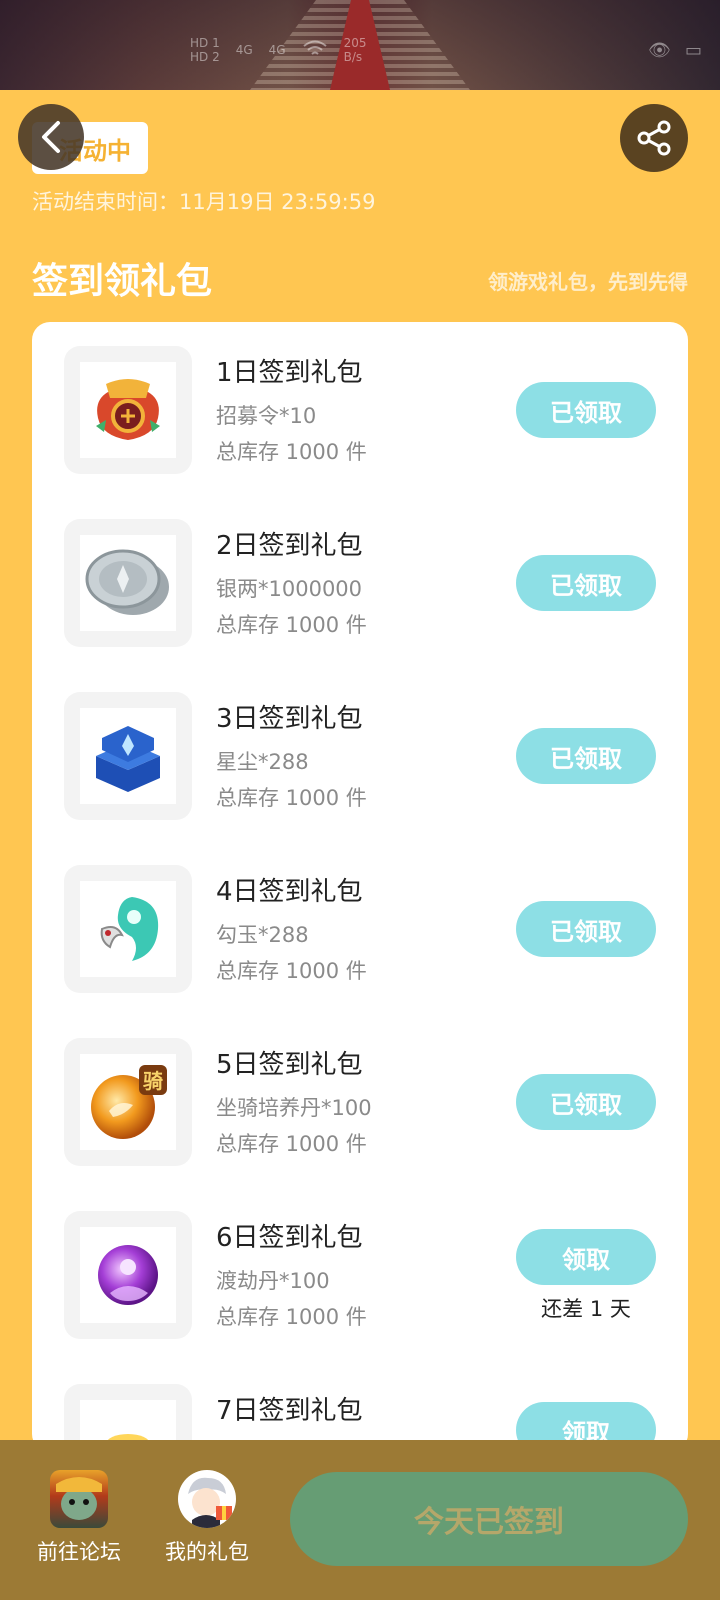  I want to click on gift-item: 1日签到礼包 招募令*10 总库存 1000 件 已领取, so click(360, 410).